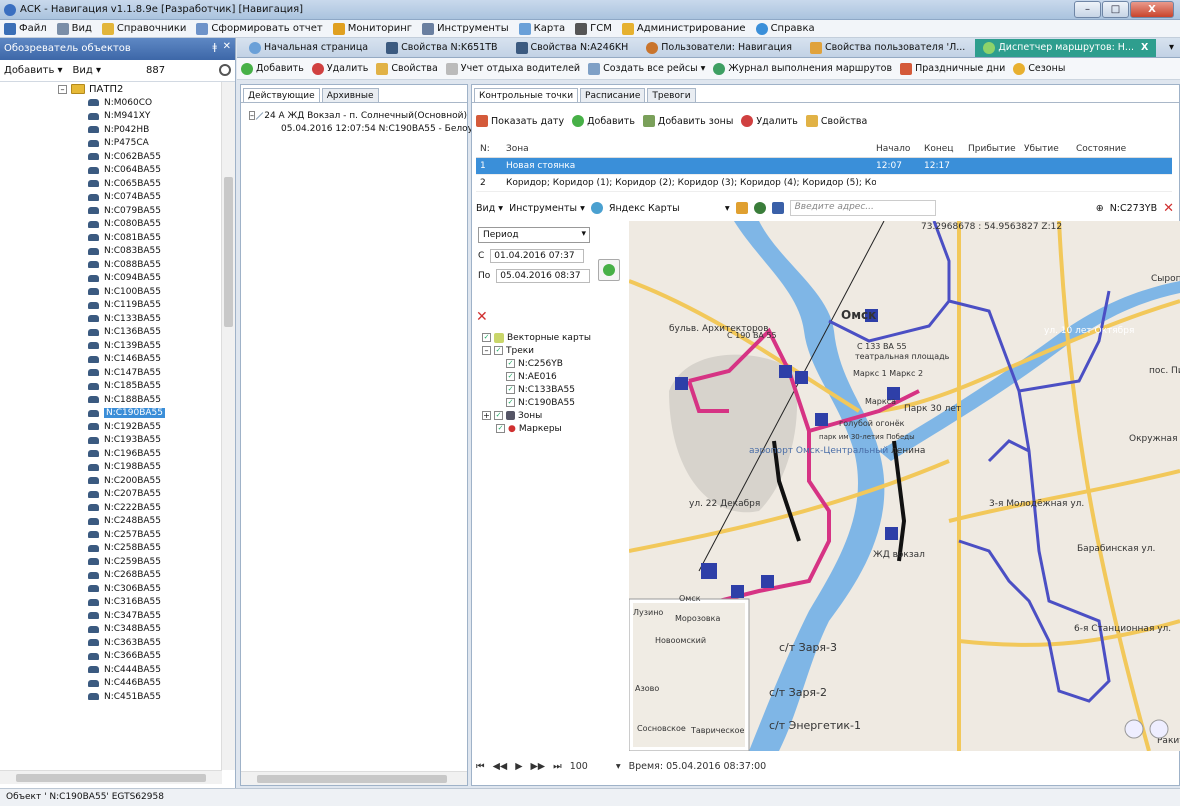 The image size is (1180, 806). I want to click on tree-item: N:C185BA55, so click(111, 387).